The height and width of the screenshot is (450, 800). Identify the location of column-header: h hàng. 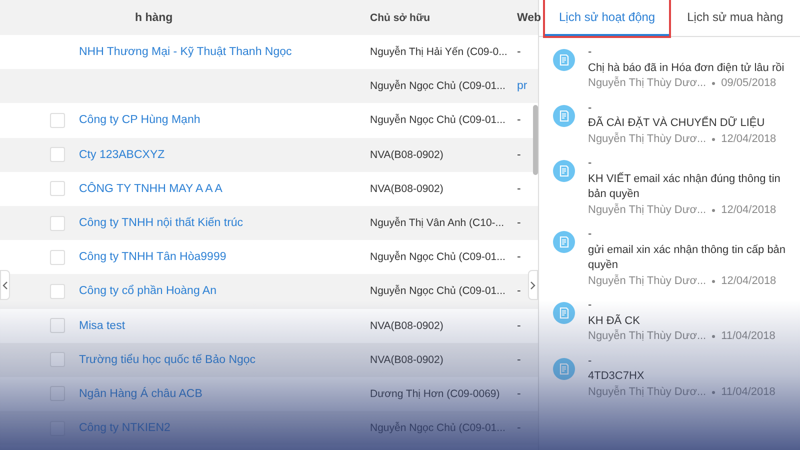
(154, 18).